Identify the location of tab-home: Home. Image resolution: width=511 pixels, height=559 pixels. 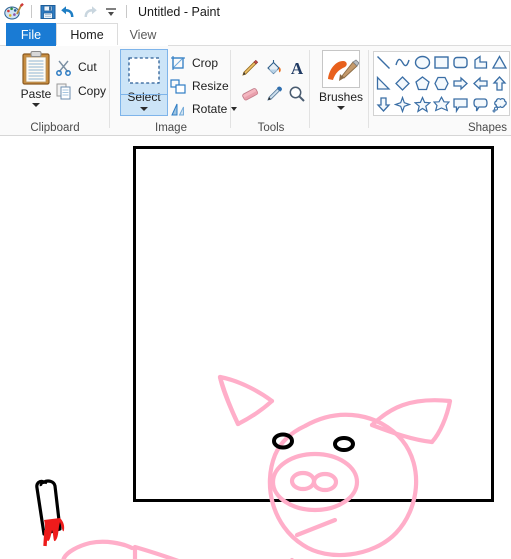
(87, 34).